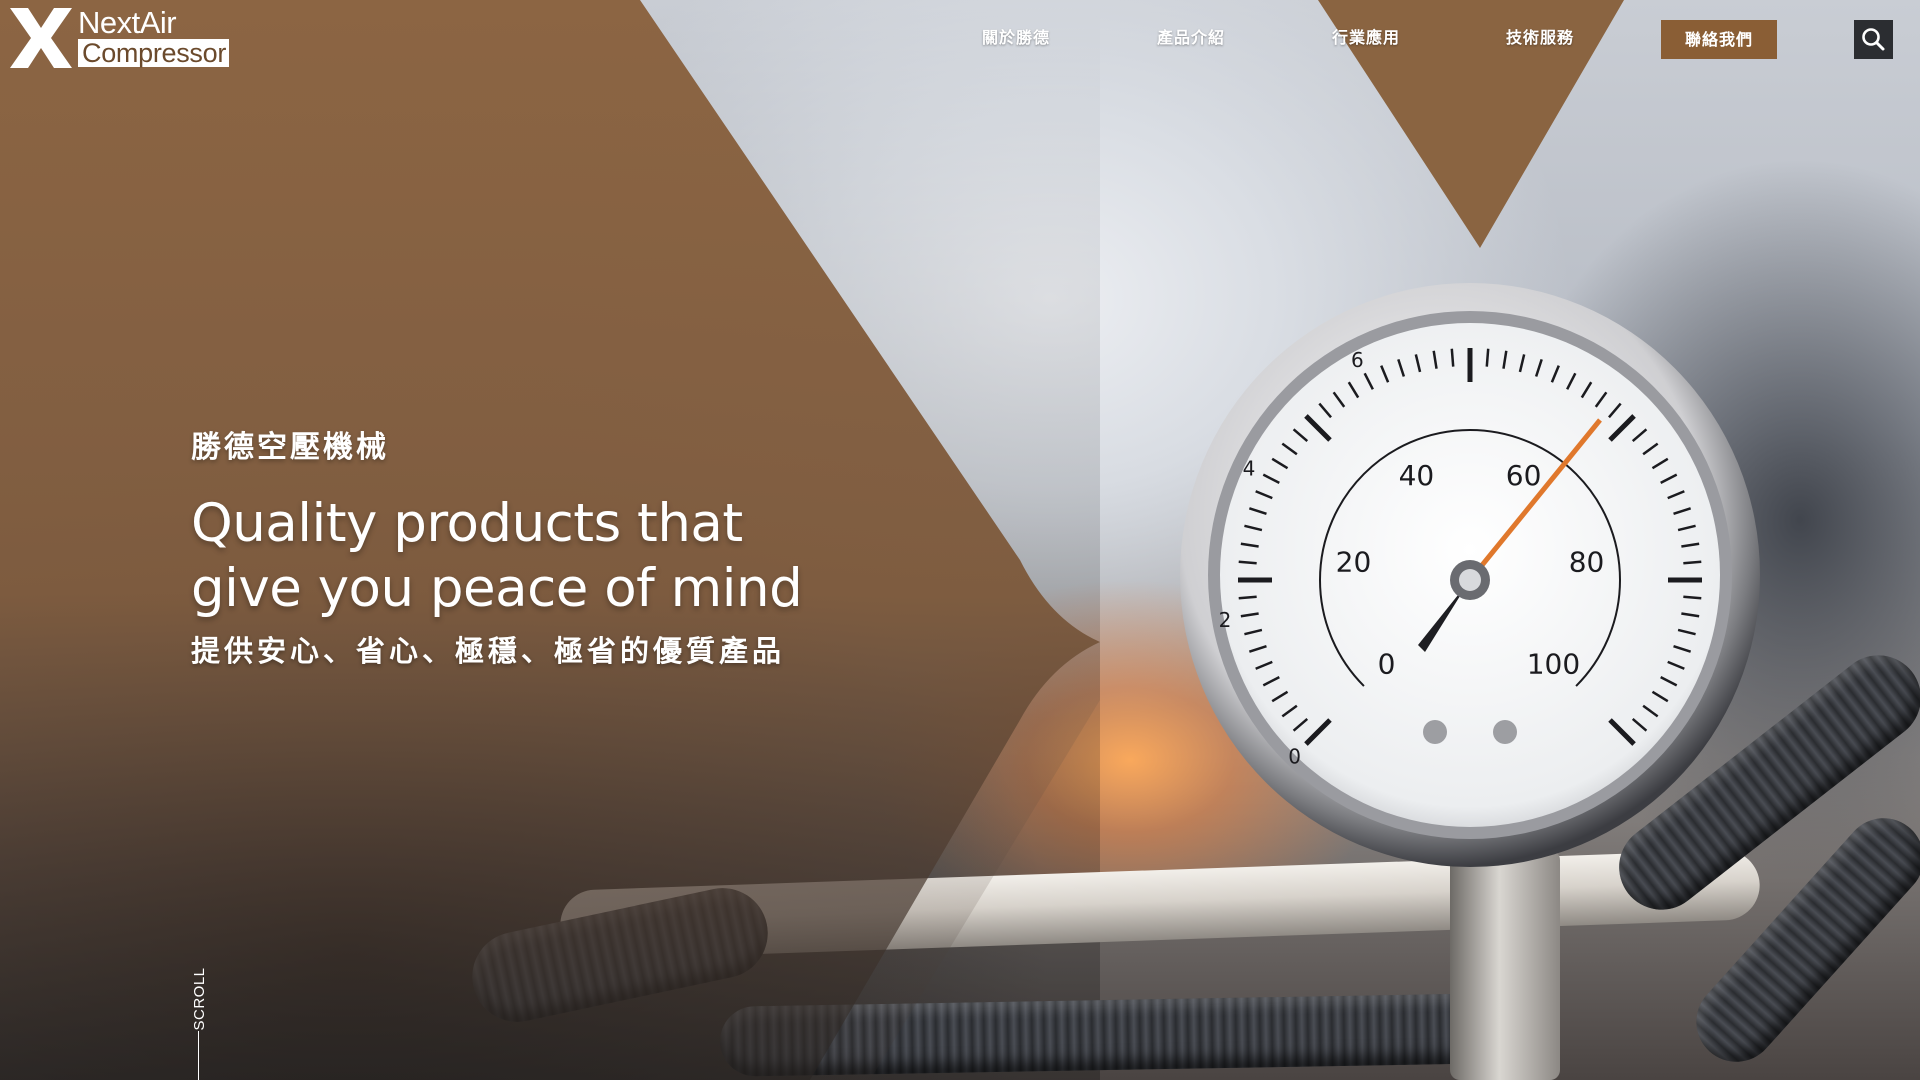  What do you see at coordinates (1524, 475) in the screenshot?
I see `gauge-inner-label: 60` at bounding box center [1524, 475].